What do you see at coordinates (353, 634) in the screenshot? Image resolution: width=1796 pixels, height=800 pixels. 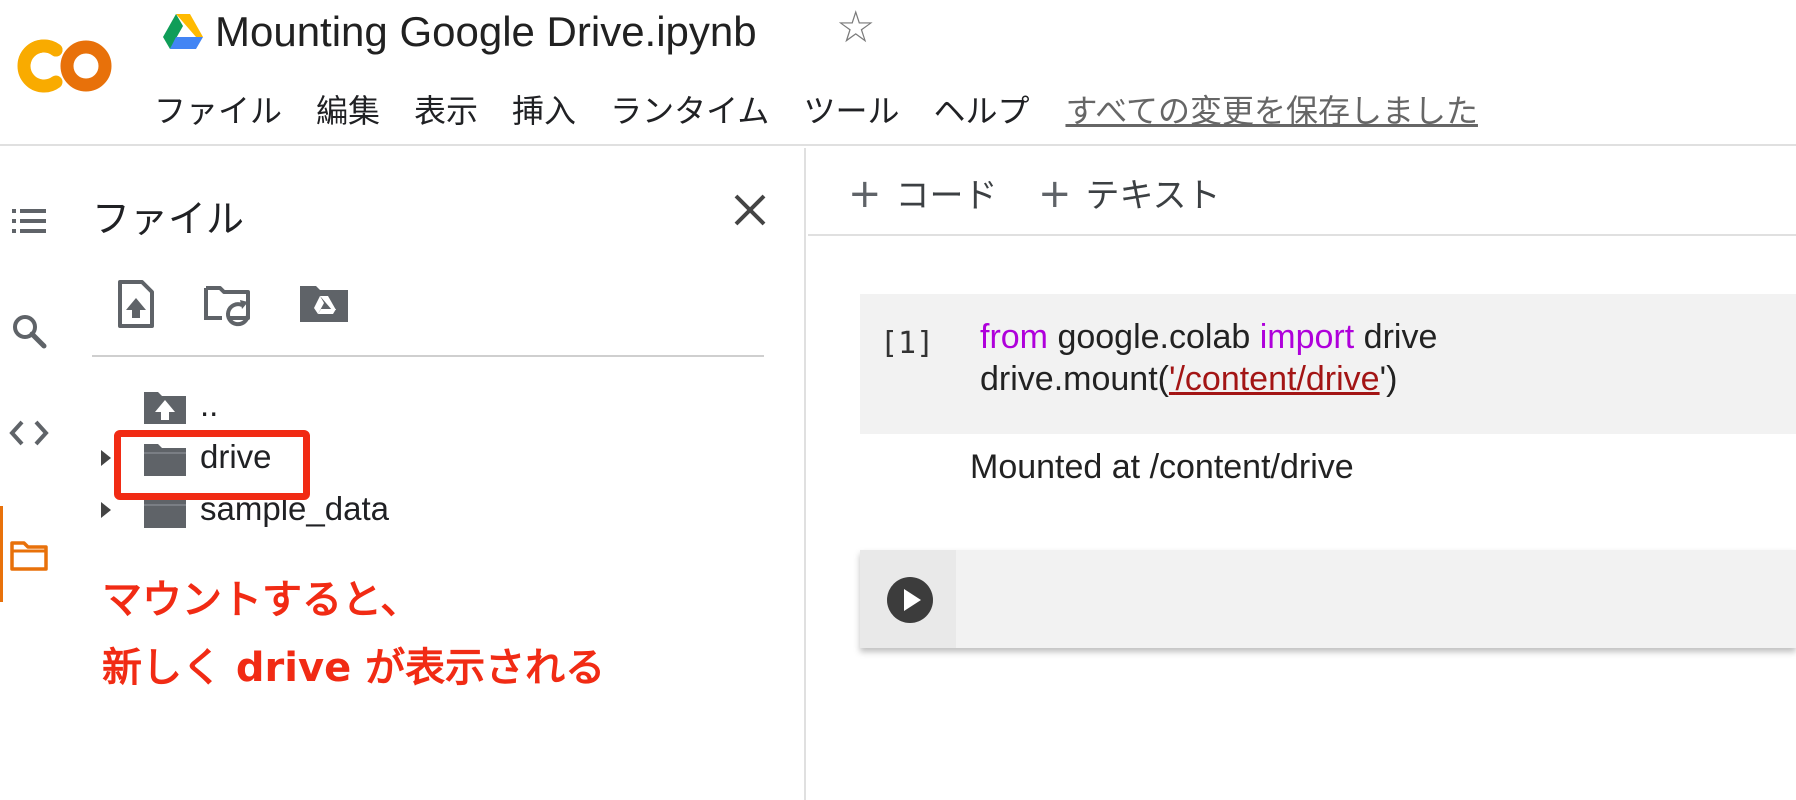 I see `annotation-text: マウントすると、 新しく drive が表示される` at bounding box center [353, 634].